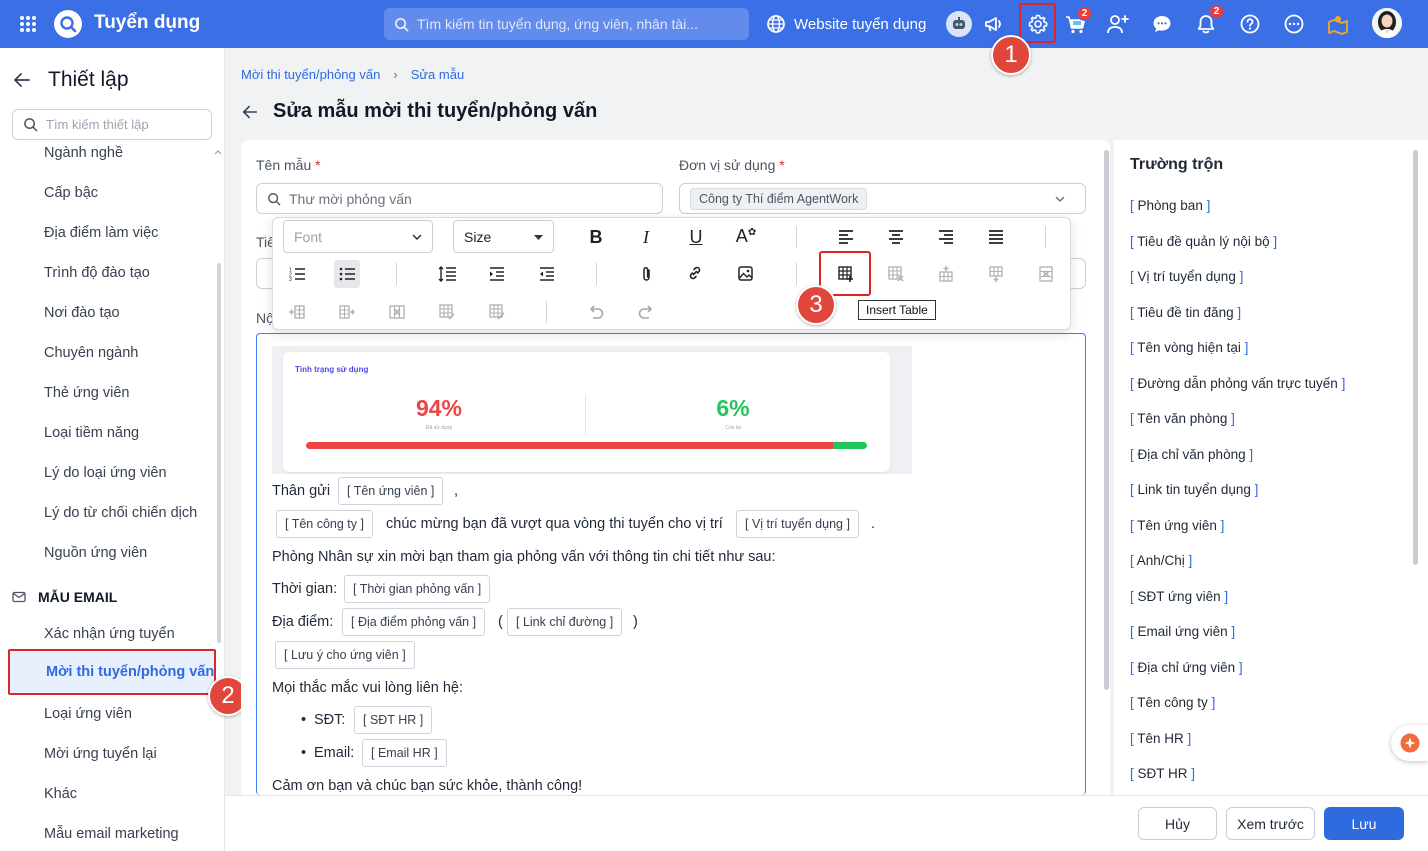 This screenshot has height=851, width=1428. Describe the element at coordinates (497, 312) in the screenshot. I see `table-props-icon` at that location.